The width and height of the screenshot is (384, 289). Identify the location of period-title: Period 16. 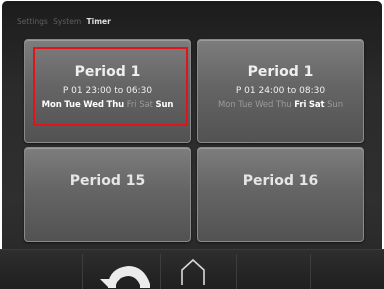
(280, 181).